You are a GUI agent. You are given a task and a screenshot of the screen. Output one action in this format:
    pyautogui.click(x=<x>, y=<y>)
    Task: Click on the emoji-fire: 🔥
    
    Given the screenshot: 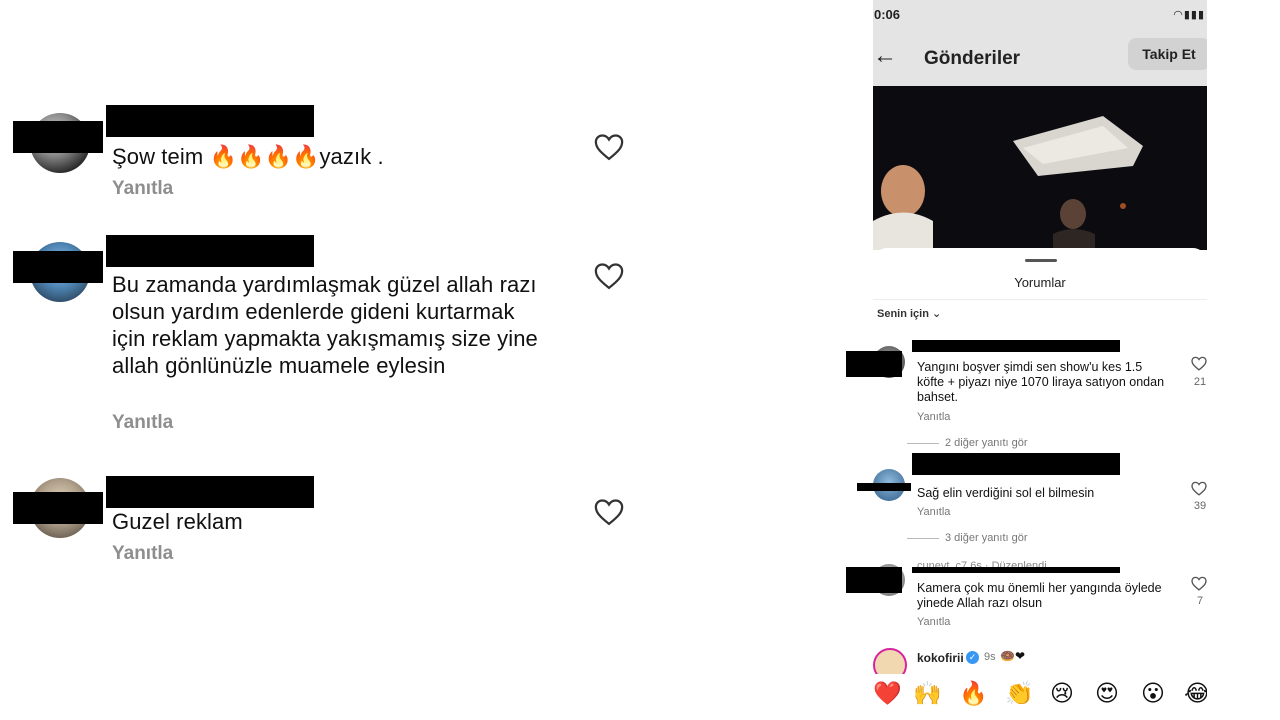 What is the action you would take?
    pyautogui.click(x=973, y=693)
    